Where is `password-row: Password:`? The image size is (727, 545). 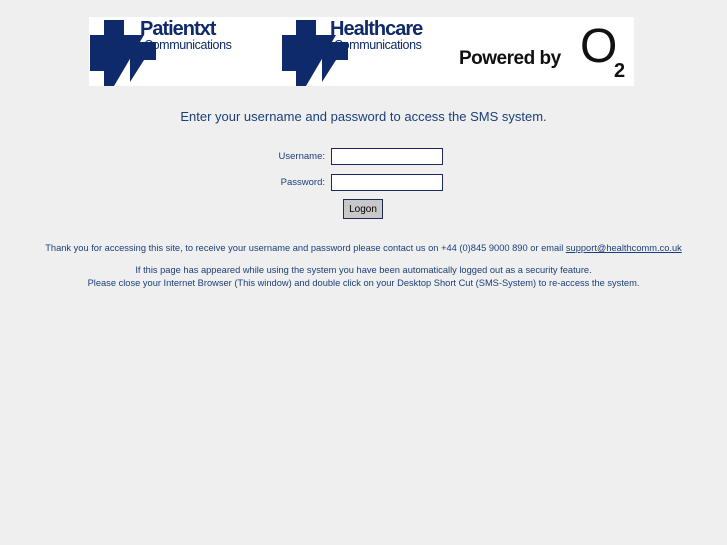 password-row: Password: is located at coordinates (363, 184).